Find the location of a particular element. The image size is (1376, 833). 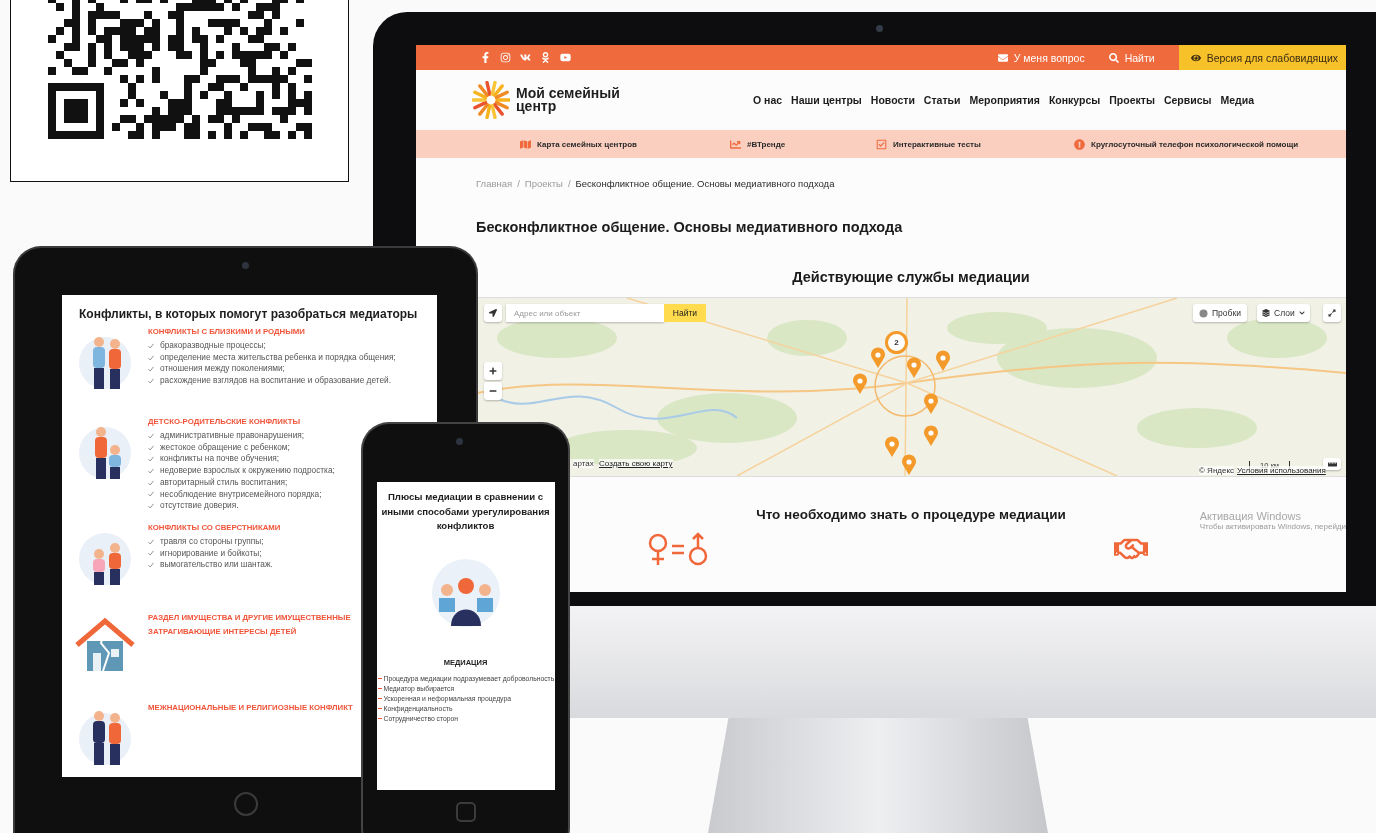

map-search-field: Адрес или объект is located at coordinates (585, 313).